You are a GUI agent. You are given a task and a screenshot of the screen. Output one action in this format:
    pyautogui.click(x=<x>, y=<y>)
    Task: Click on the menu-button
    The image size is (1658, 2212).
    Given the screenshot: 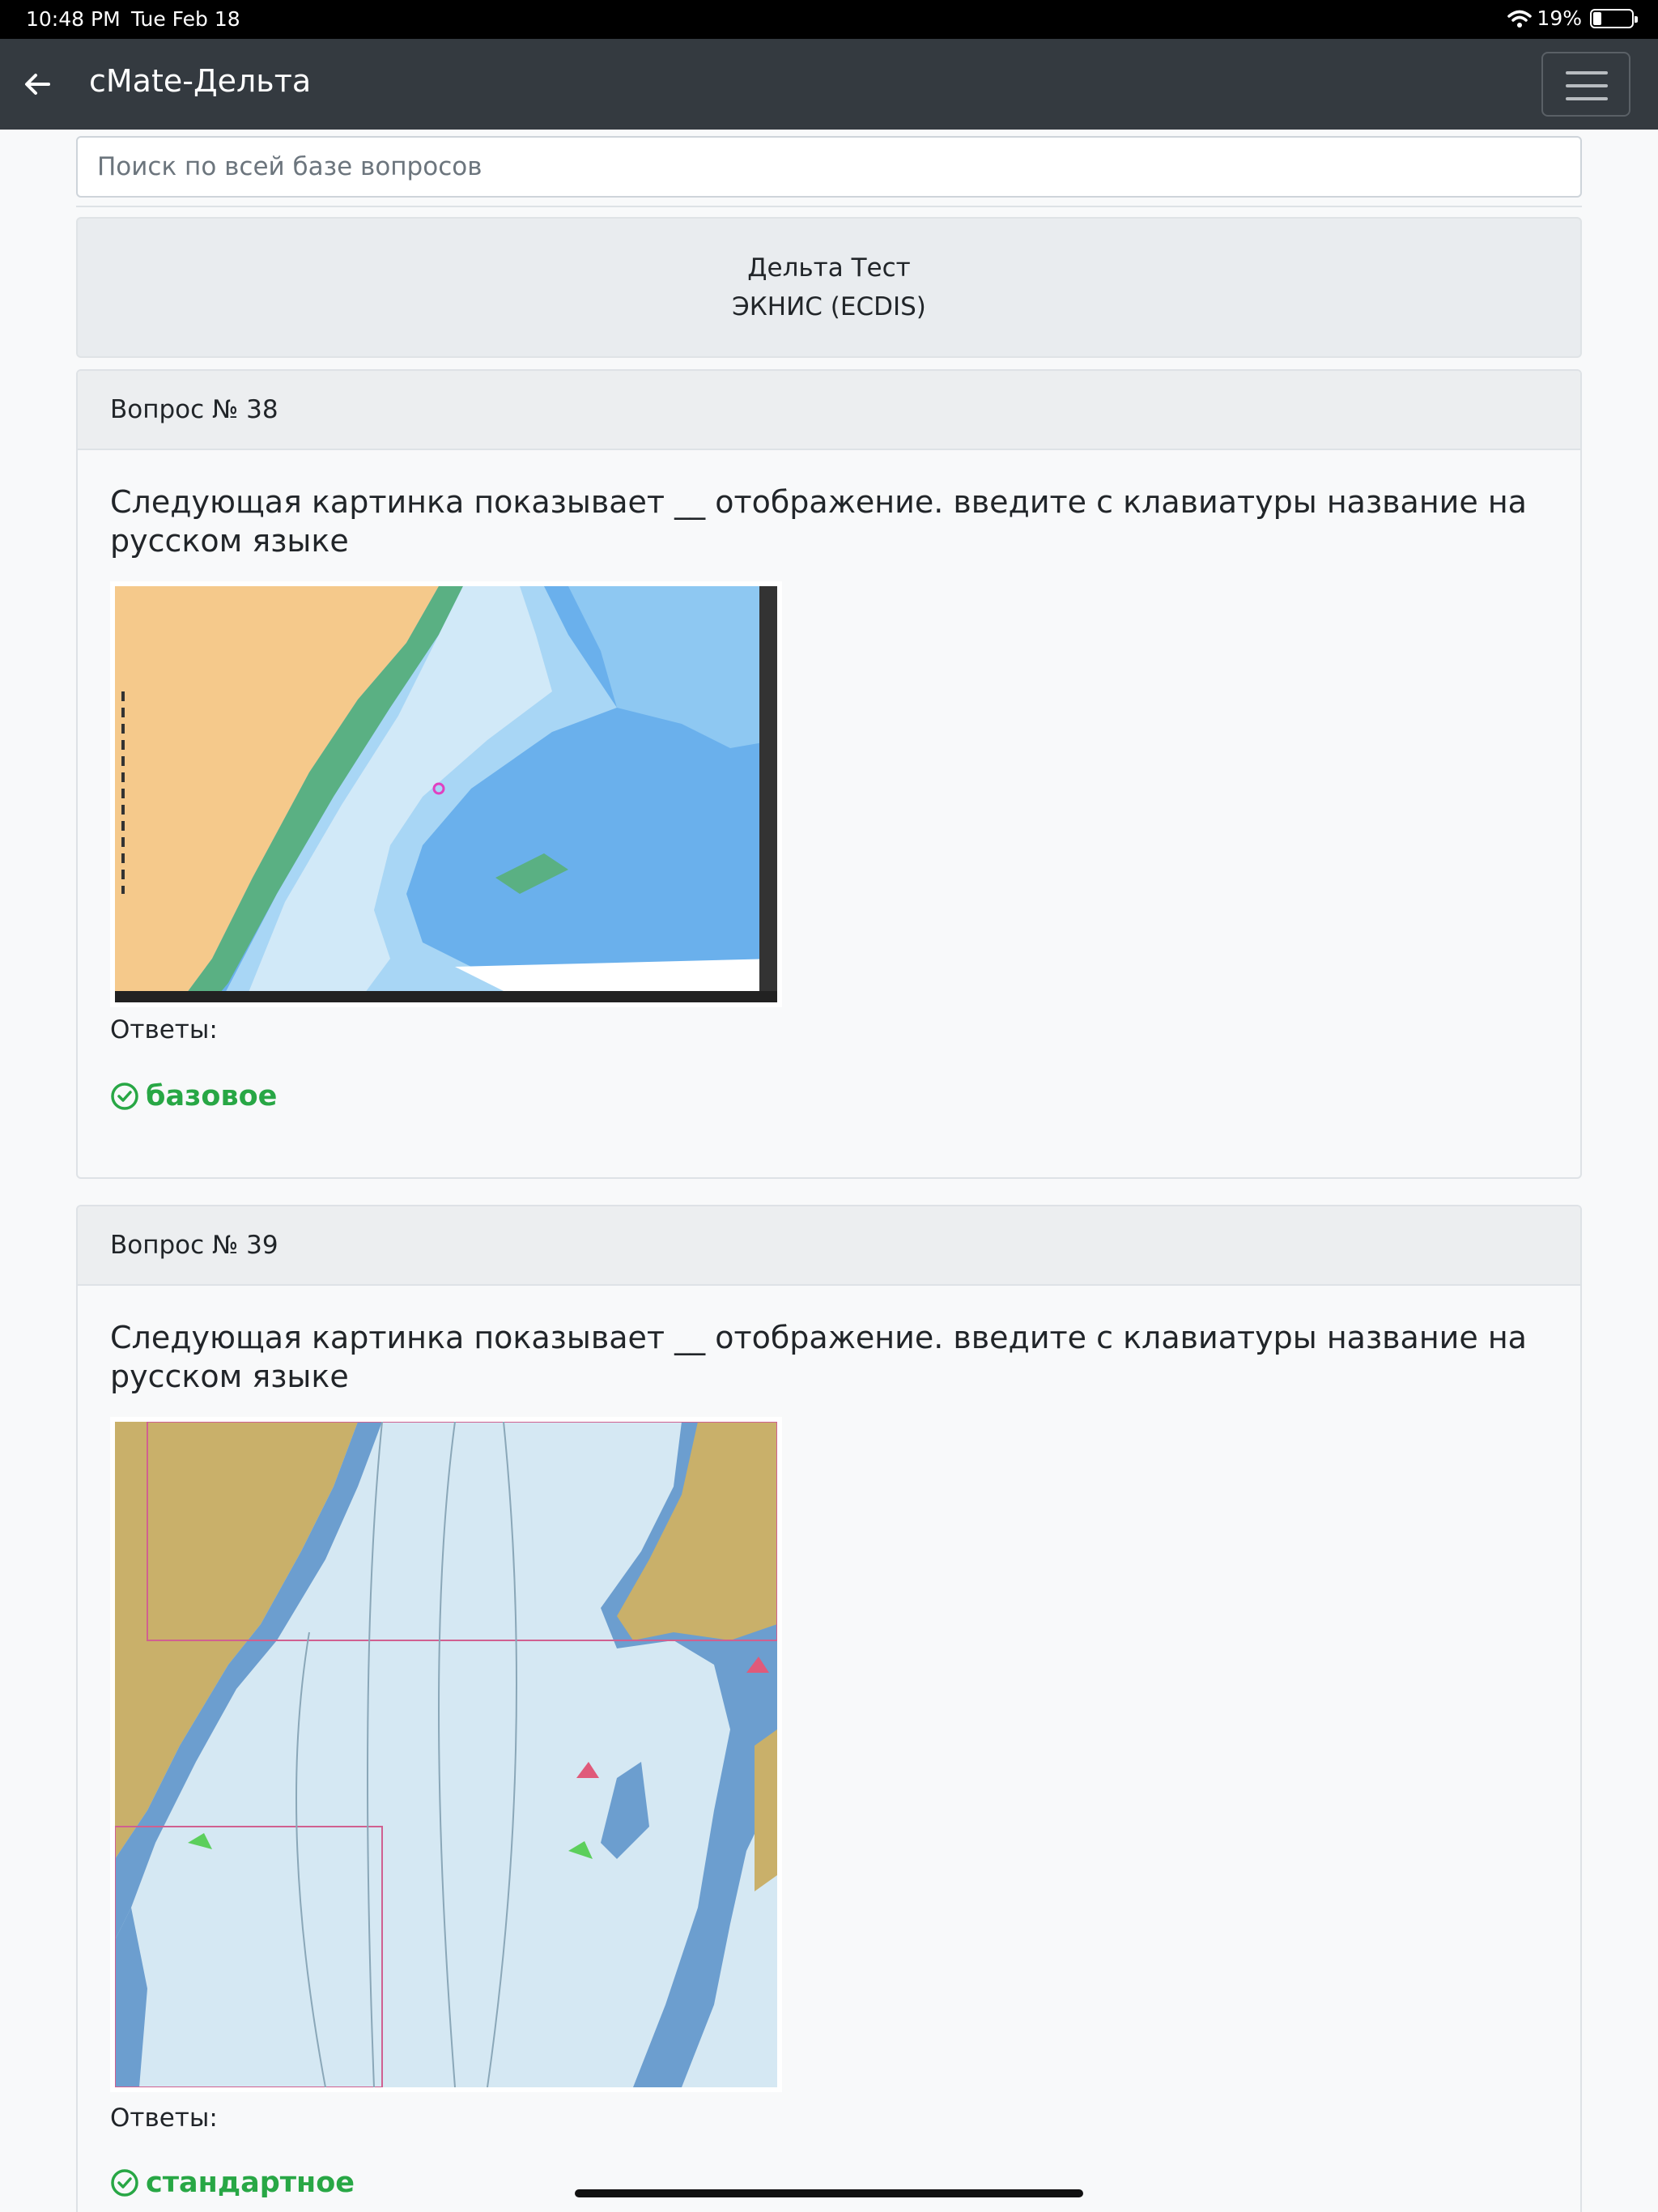 What is the action you would take?
    pyautogui.click(x=1585, y=85)
    